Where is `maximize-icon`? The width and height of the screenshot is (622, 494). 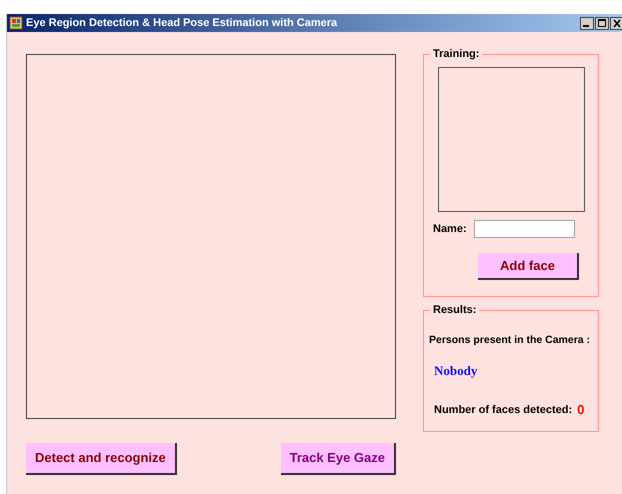 maximize-icon is located at coordinates (602, 23).